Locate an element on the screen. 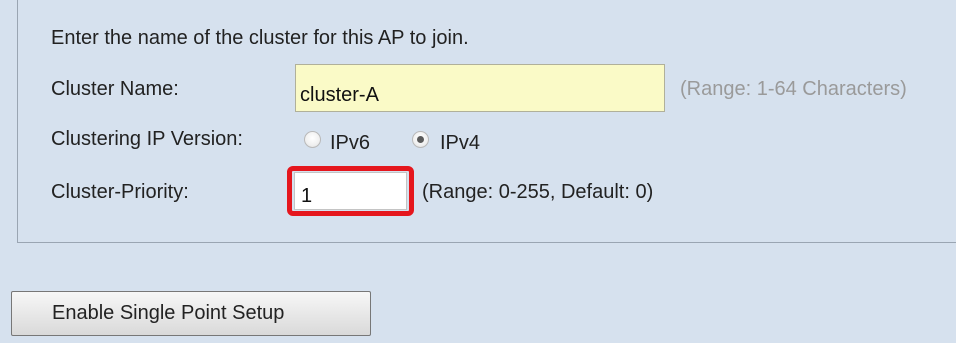  ipv6-radio is located at coordinates (312, 139).